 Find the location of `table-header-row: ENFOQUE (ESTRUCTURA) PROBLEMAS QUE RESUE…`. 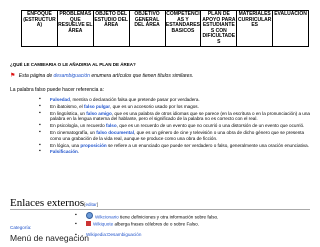

table-header-row: ENFOQUE (ESTRUCTURA) PROBLEMAS QUE RESUE… is located at coordinates (165, 28).